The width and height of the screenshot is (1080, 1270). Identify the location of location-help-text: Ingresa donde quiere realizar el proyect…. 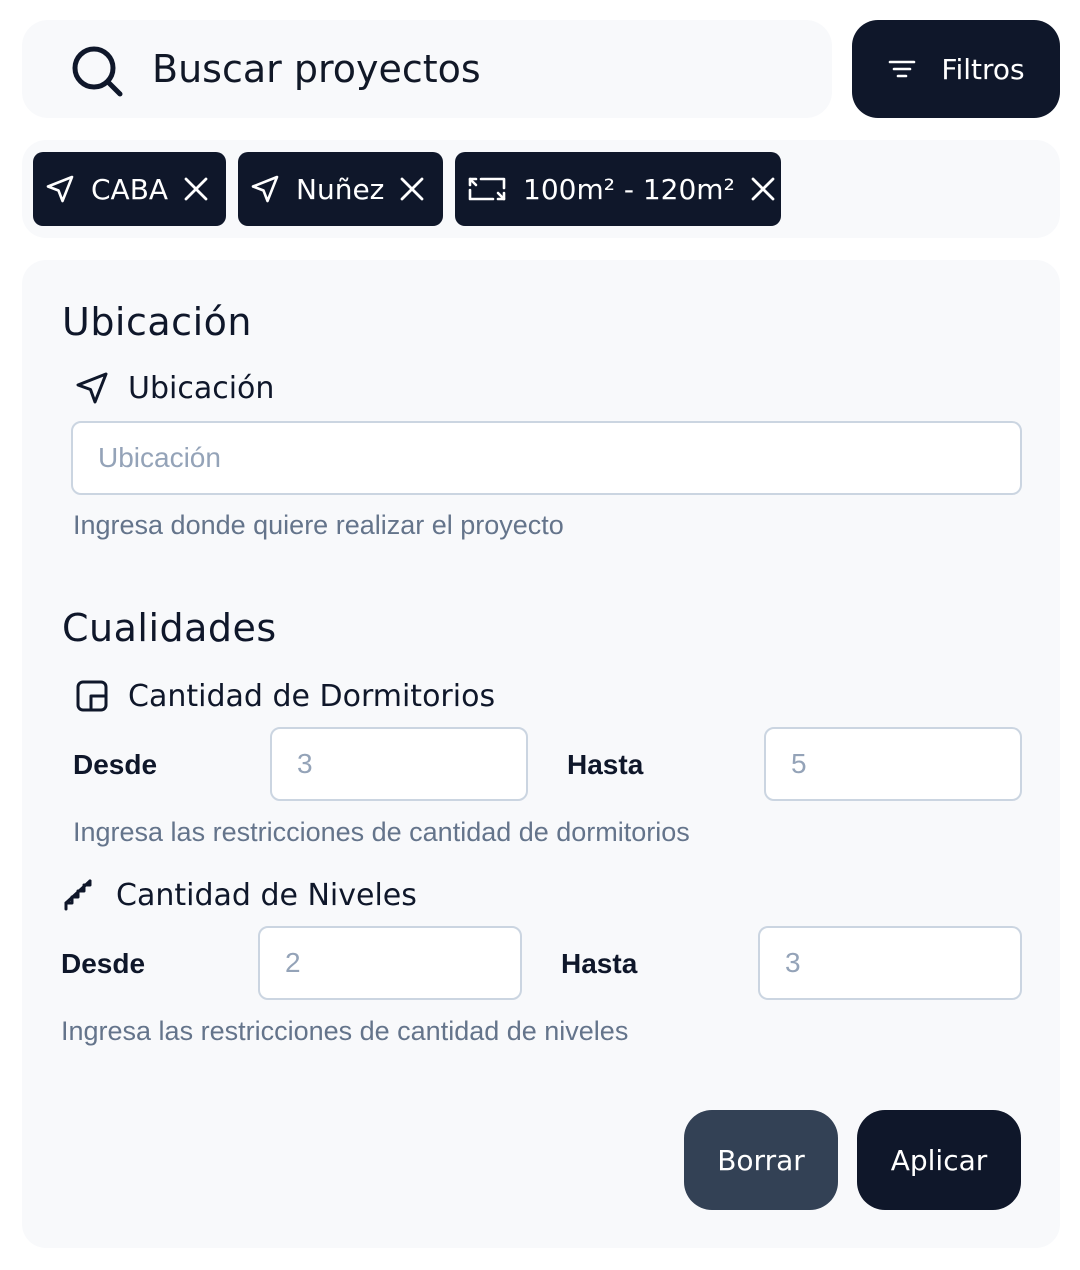
(318, 525).